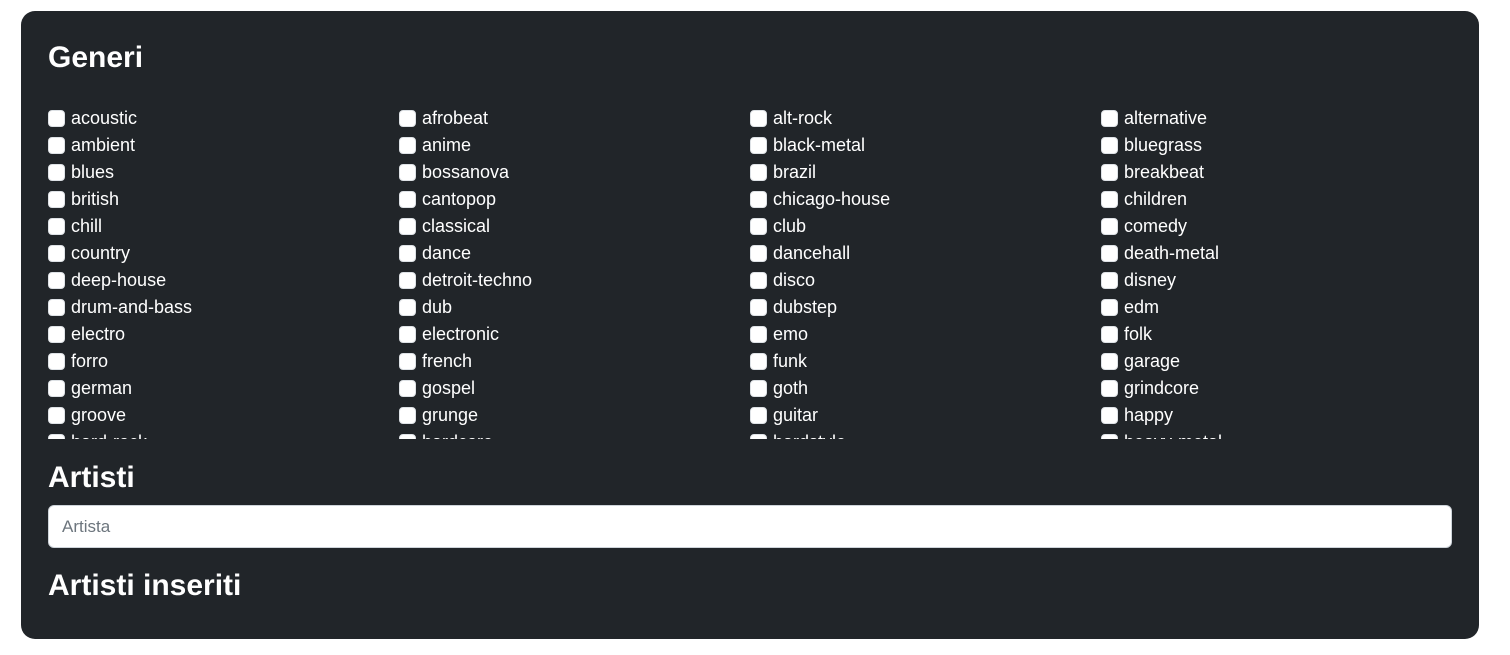 This screenshot has width=1510, height=655. Describe the element at coordinates (925, 199) in the screenshot. I see `genre-option: chicago-house` at that location.